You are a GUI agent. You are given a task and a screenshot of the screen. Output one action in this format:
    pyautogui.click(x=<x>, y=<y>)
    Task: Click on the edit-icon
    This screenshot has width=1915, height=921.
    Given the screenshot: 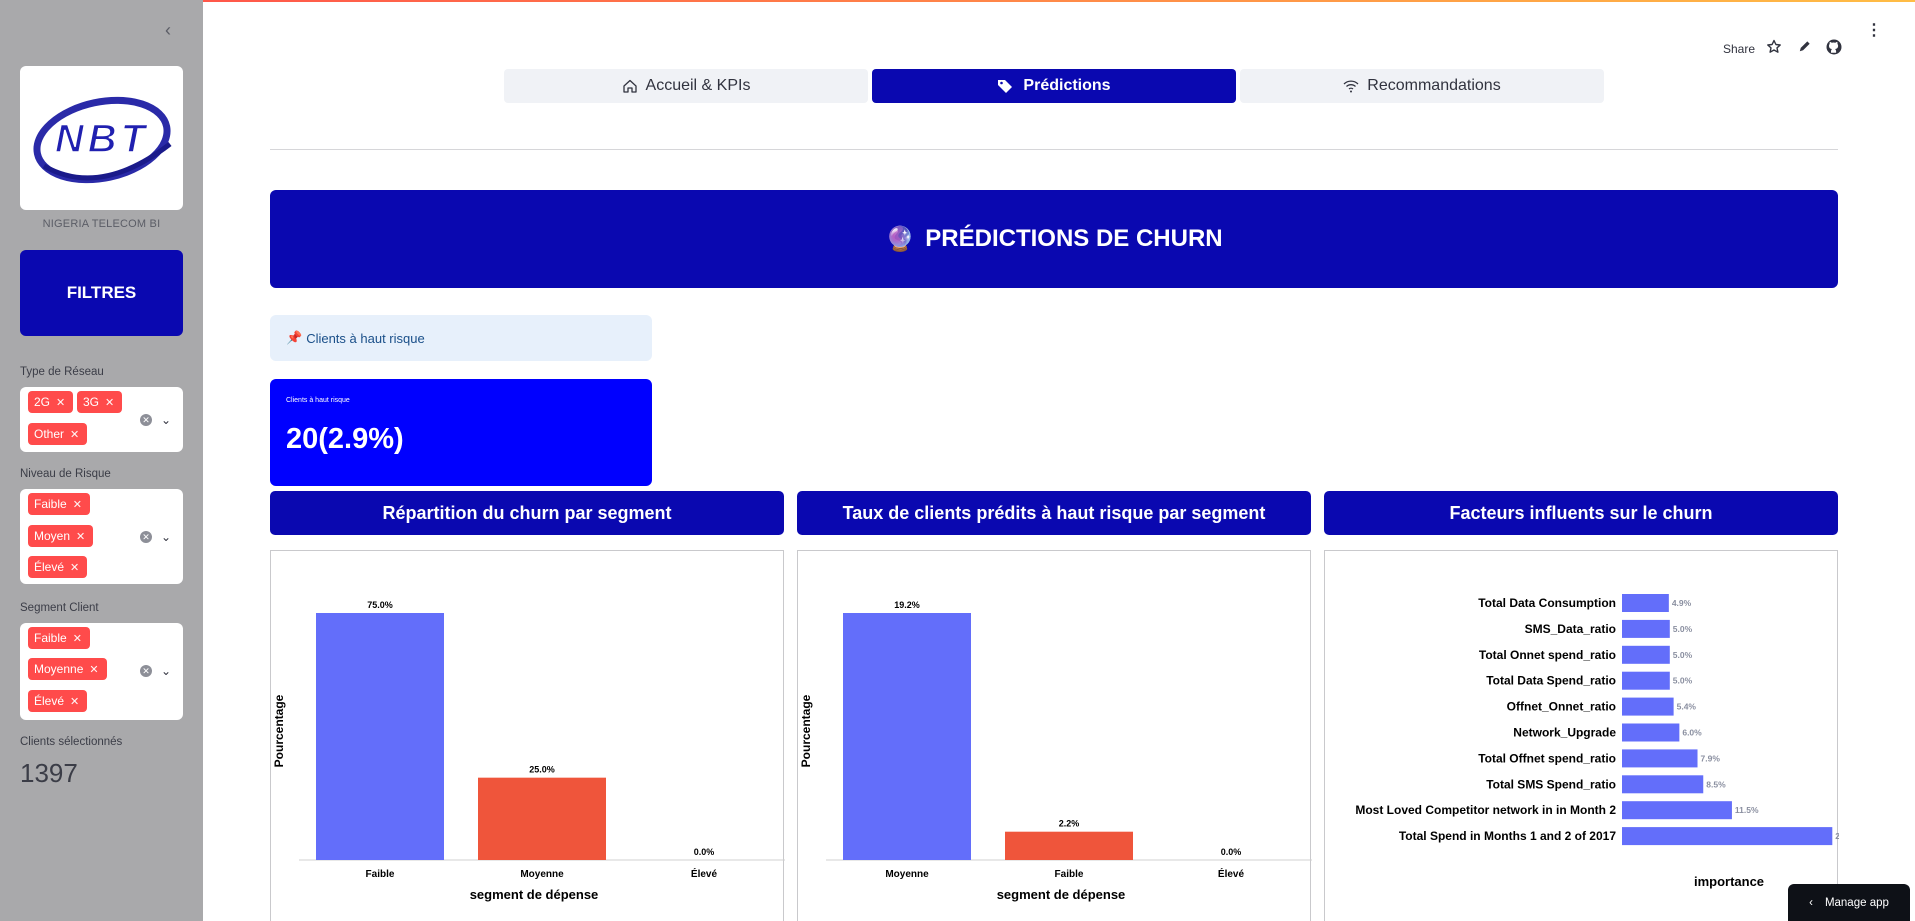 What is the action you would take?
    pyautogui.click(x=1804, y=48)
    